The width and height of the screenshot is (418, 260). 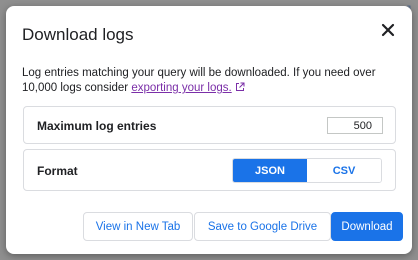 What do you see at coordinates (78, 34) in the screenshot?
I see `dialog-title: Download logs` at bounding box center [78, 34].